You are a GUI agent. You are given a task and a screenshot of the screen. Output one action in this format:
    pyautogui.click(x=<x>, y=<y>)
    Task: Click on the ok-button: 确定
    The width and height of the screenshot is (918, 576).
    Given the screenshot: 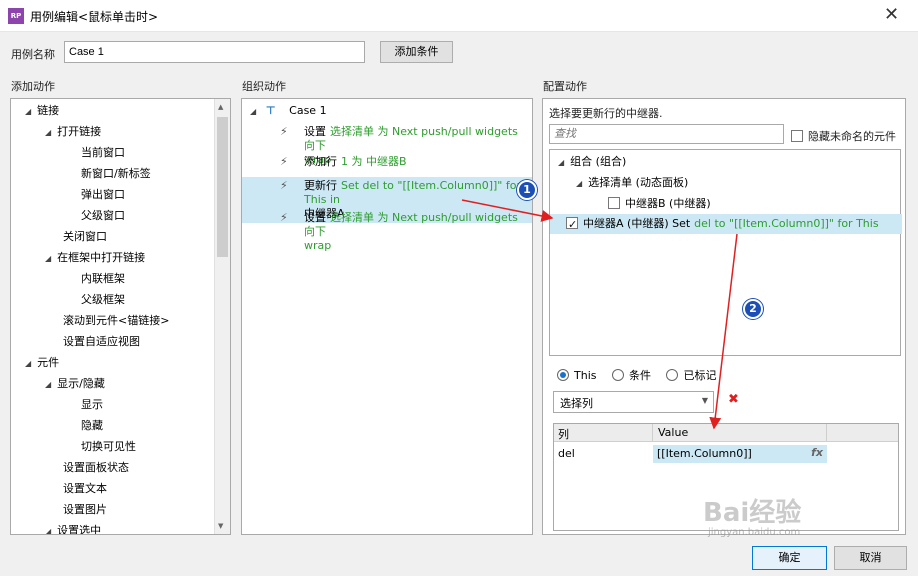 What is the action you would take?
    pyautogui.click(x=789, y=558)
    